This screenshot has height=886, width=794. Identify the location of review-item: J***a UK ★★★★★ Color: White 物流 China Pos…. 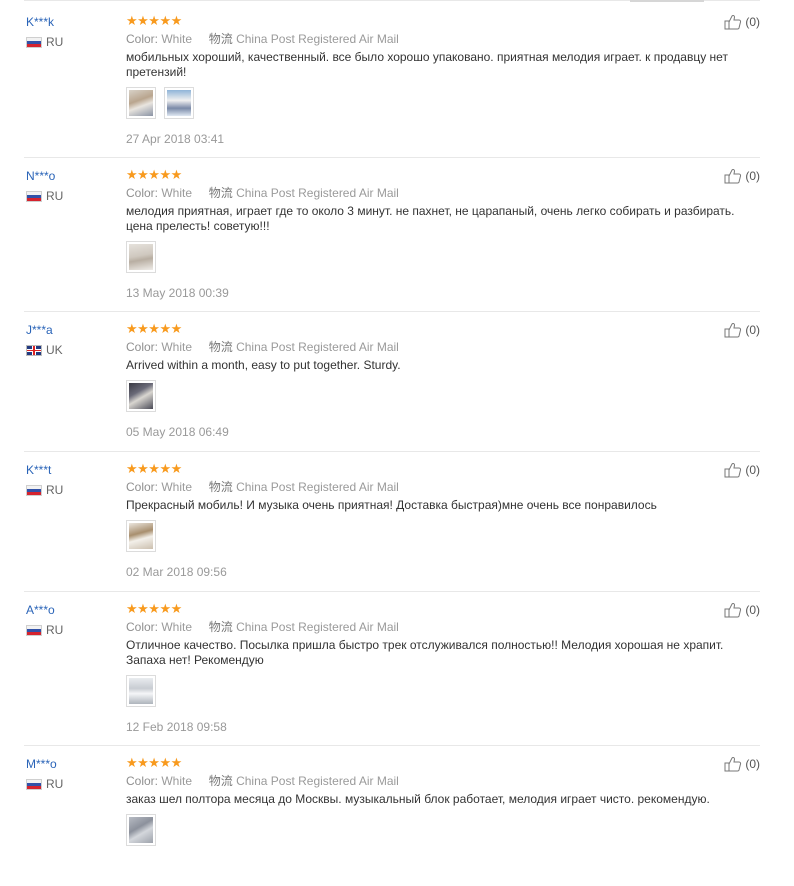
(392, 382).